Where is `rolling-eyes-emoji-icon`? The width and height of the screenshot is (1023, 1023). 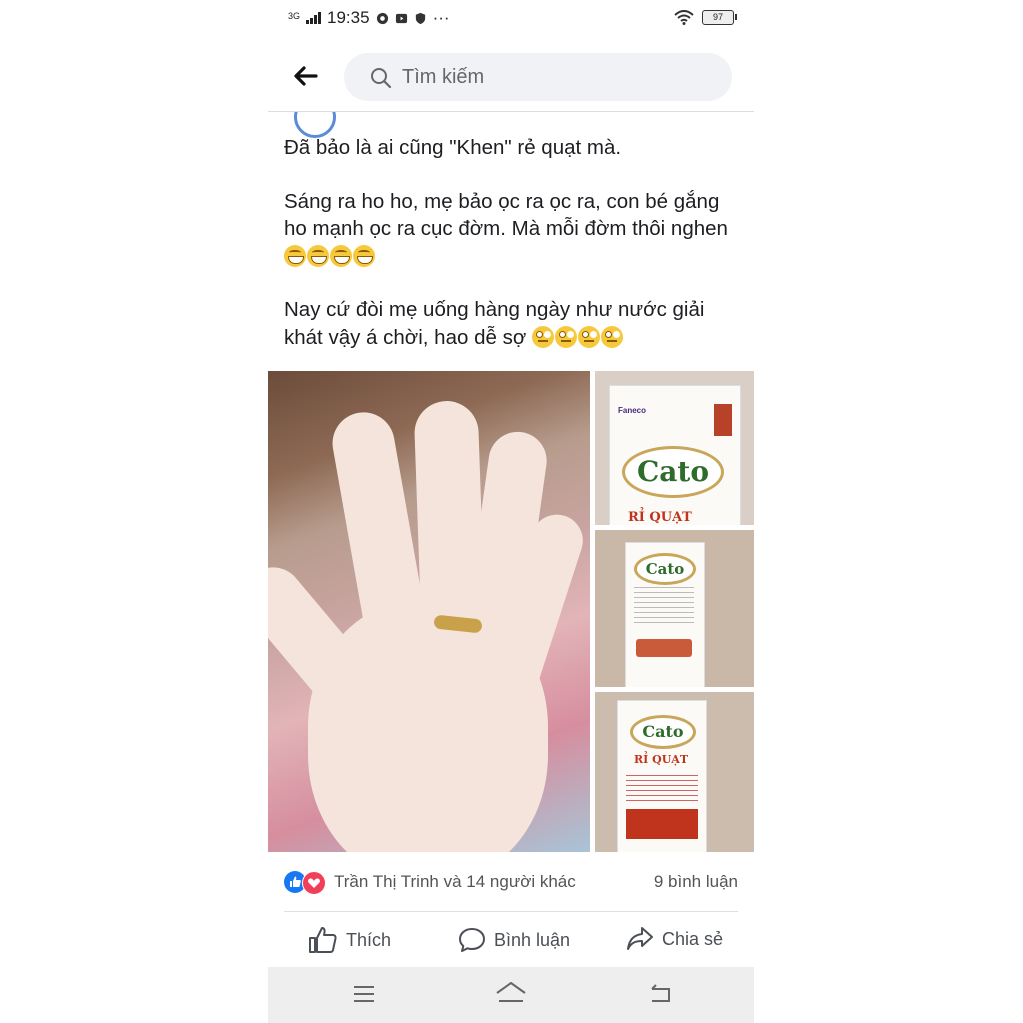
rolling-eyes-emoji-icon is located at coordinates (577, 337).